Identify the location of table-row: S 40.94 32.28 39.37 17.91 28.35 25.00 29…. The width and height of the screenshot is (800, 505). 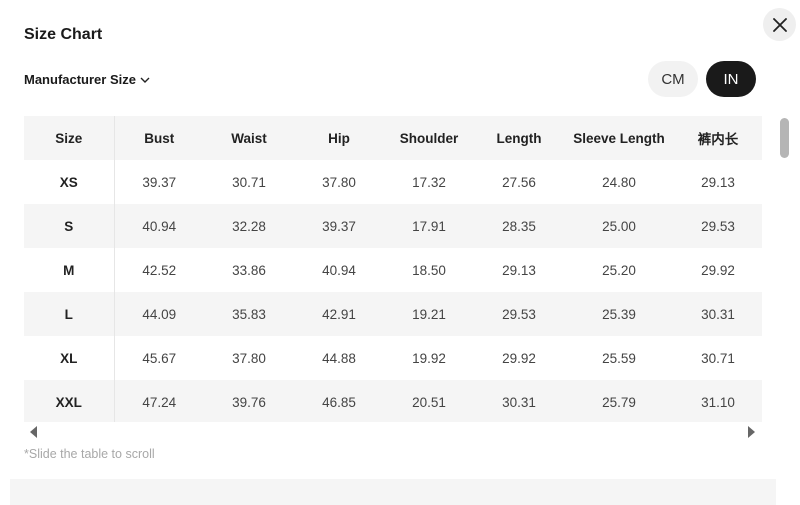
(393, 226).